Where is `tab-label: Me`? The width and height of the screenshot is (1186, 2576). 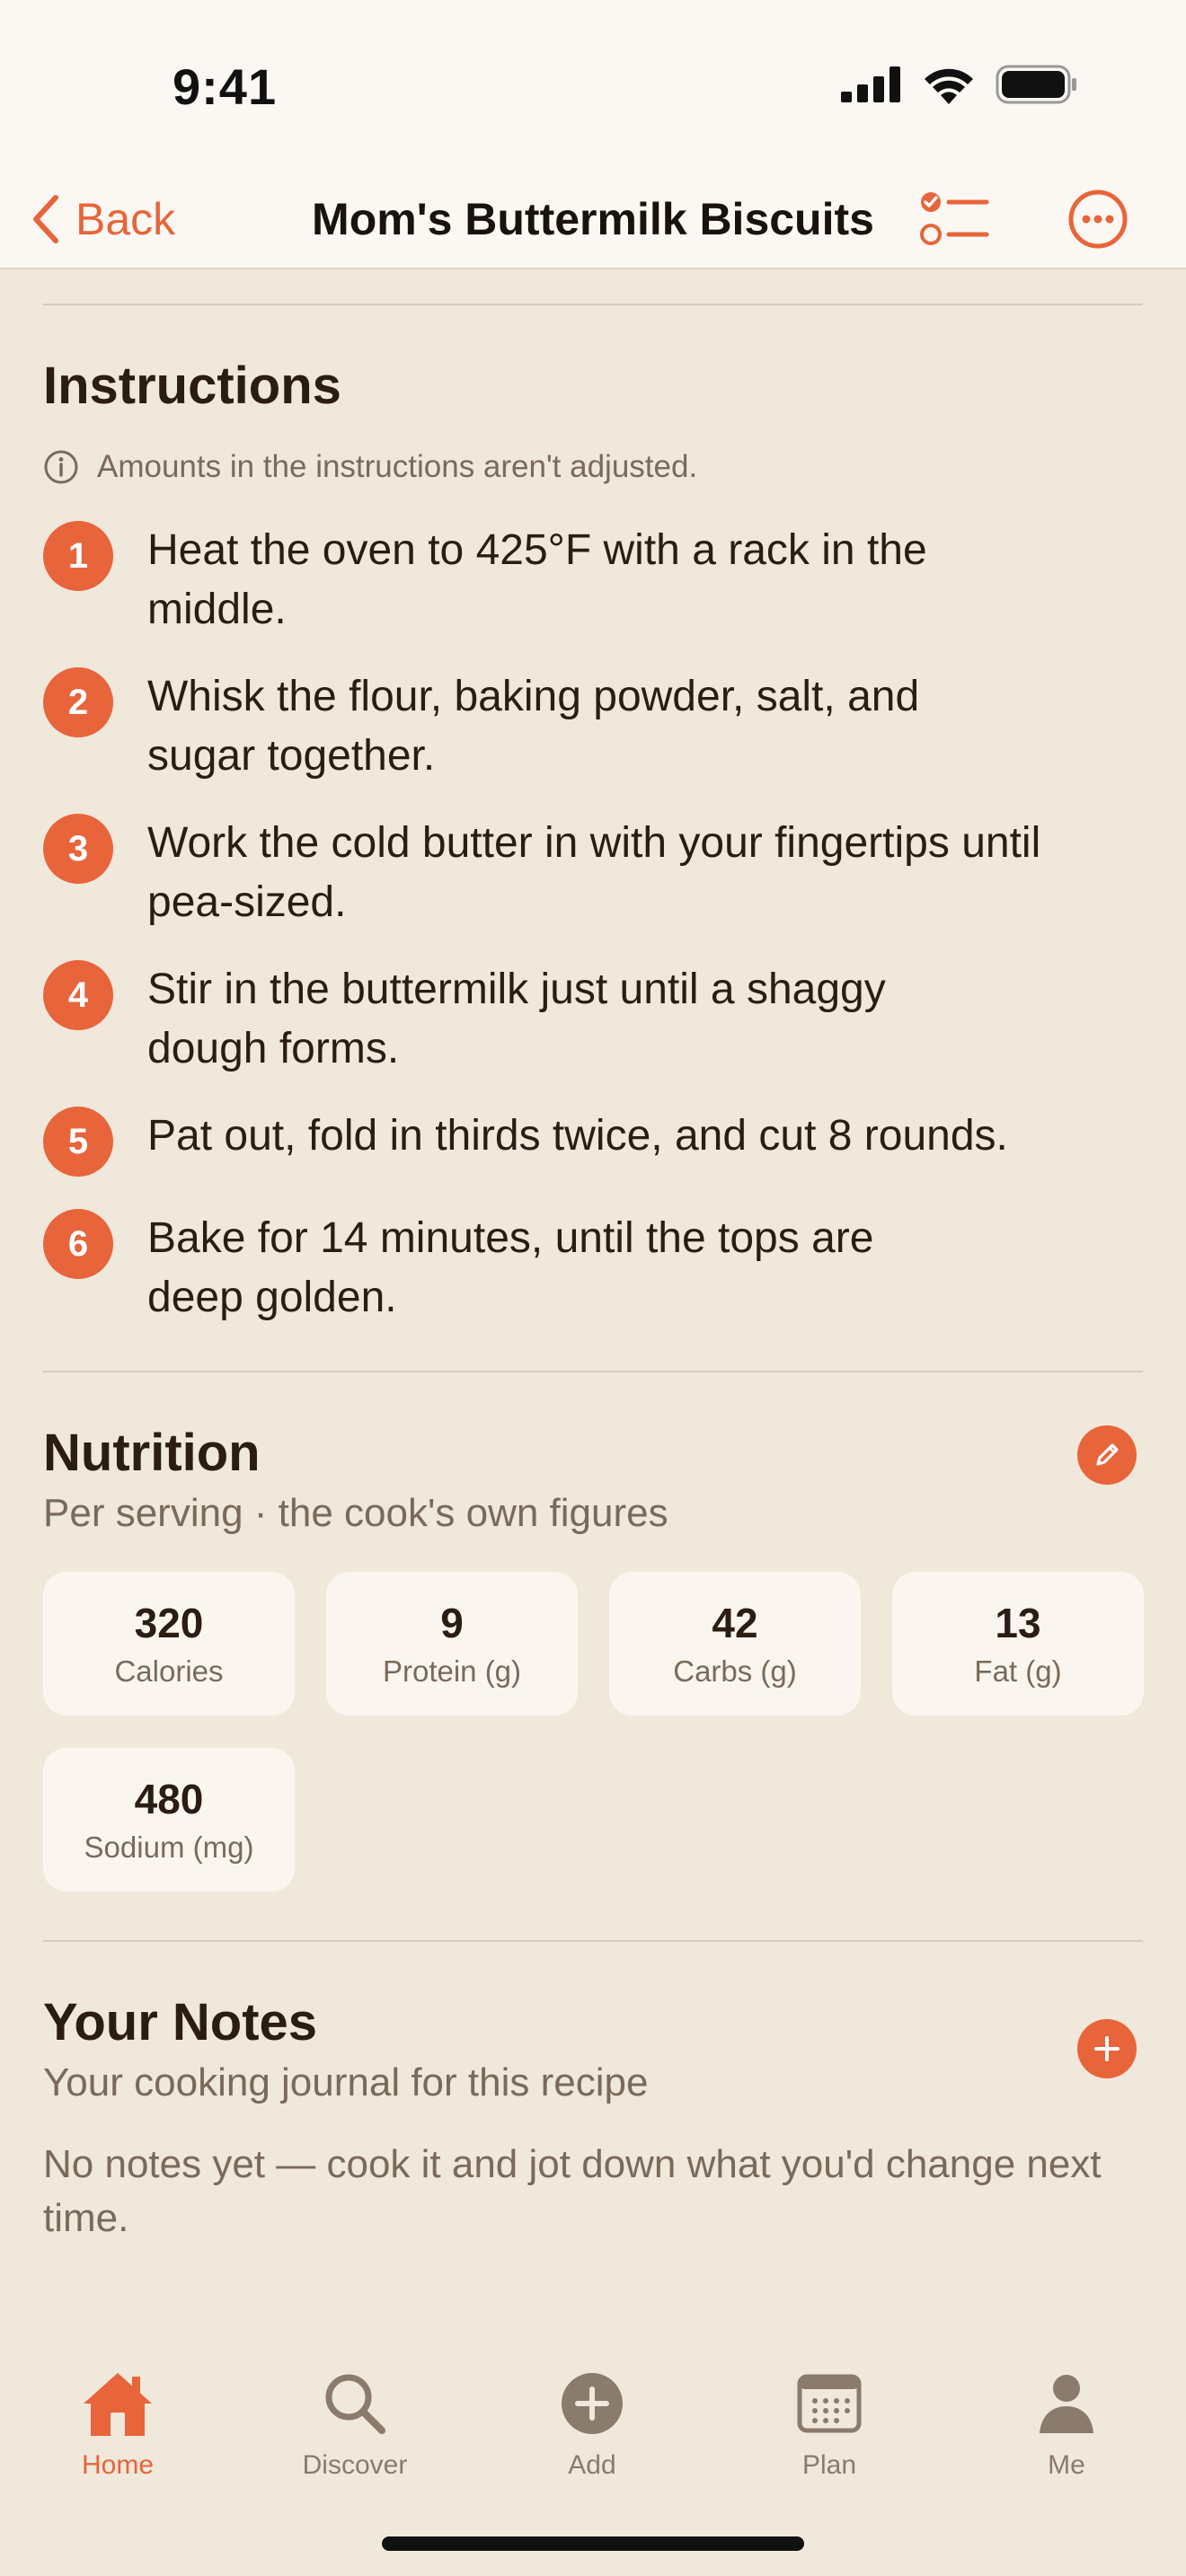 tab-label: Me is located at coordinates (1066, 2465).